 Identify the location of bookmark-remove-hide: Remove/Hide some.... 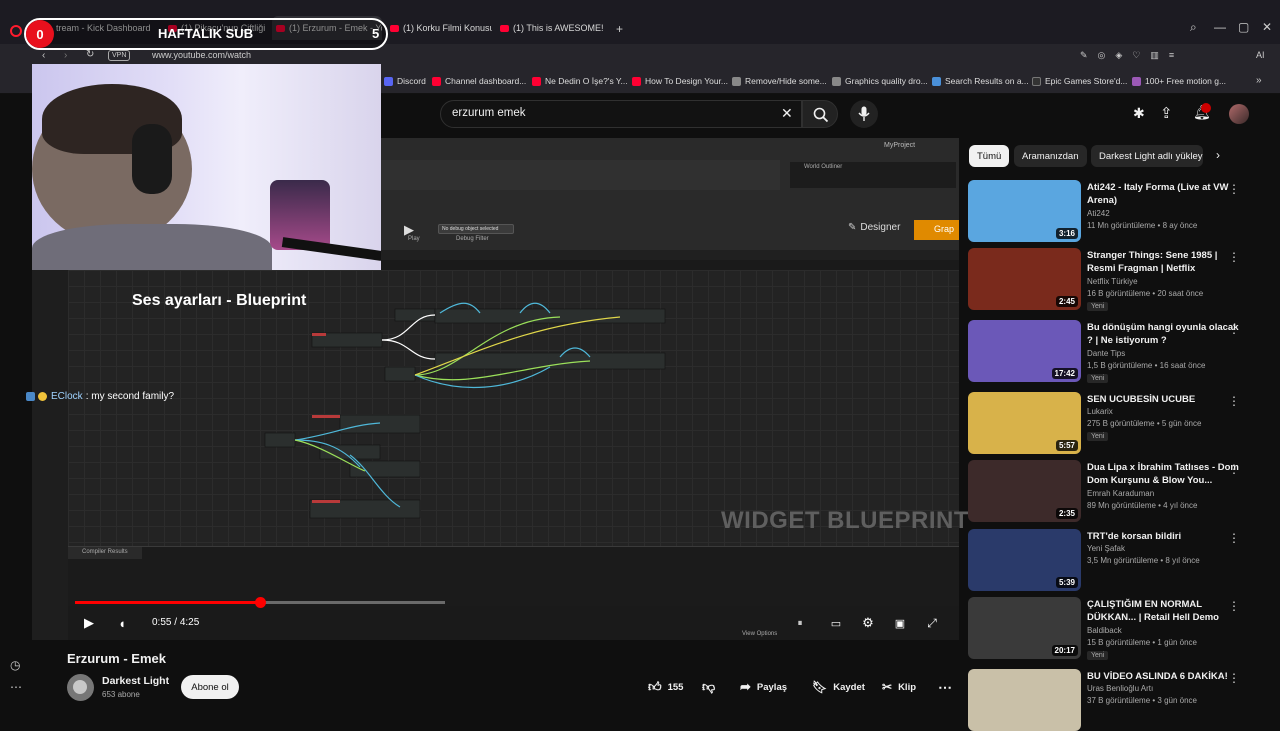
(779, 81).